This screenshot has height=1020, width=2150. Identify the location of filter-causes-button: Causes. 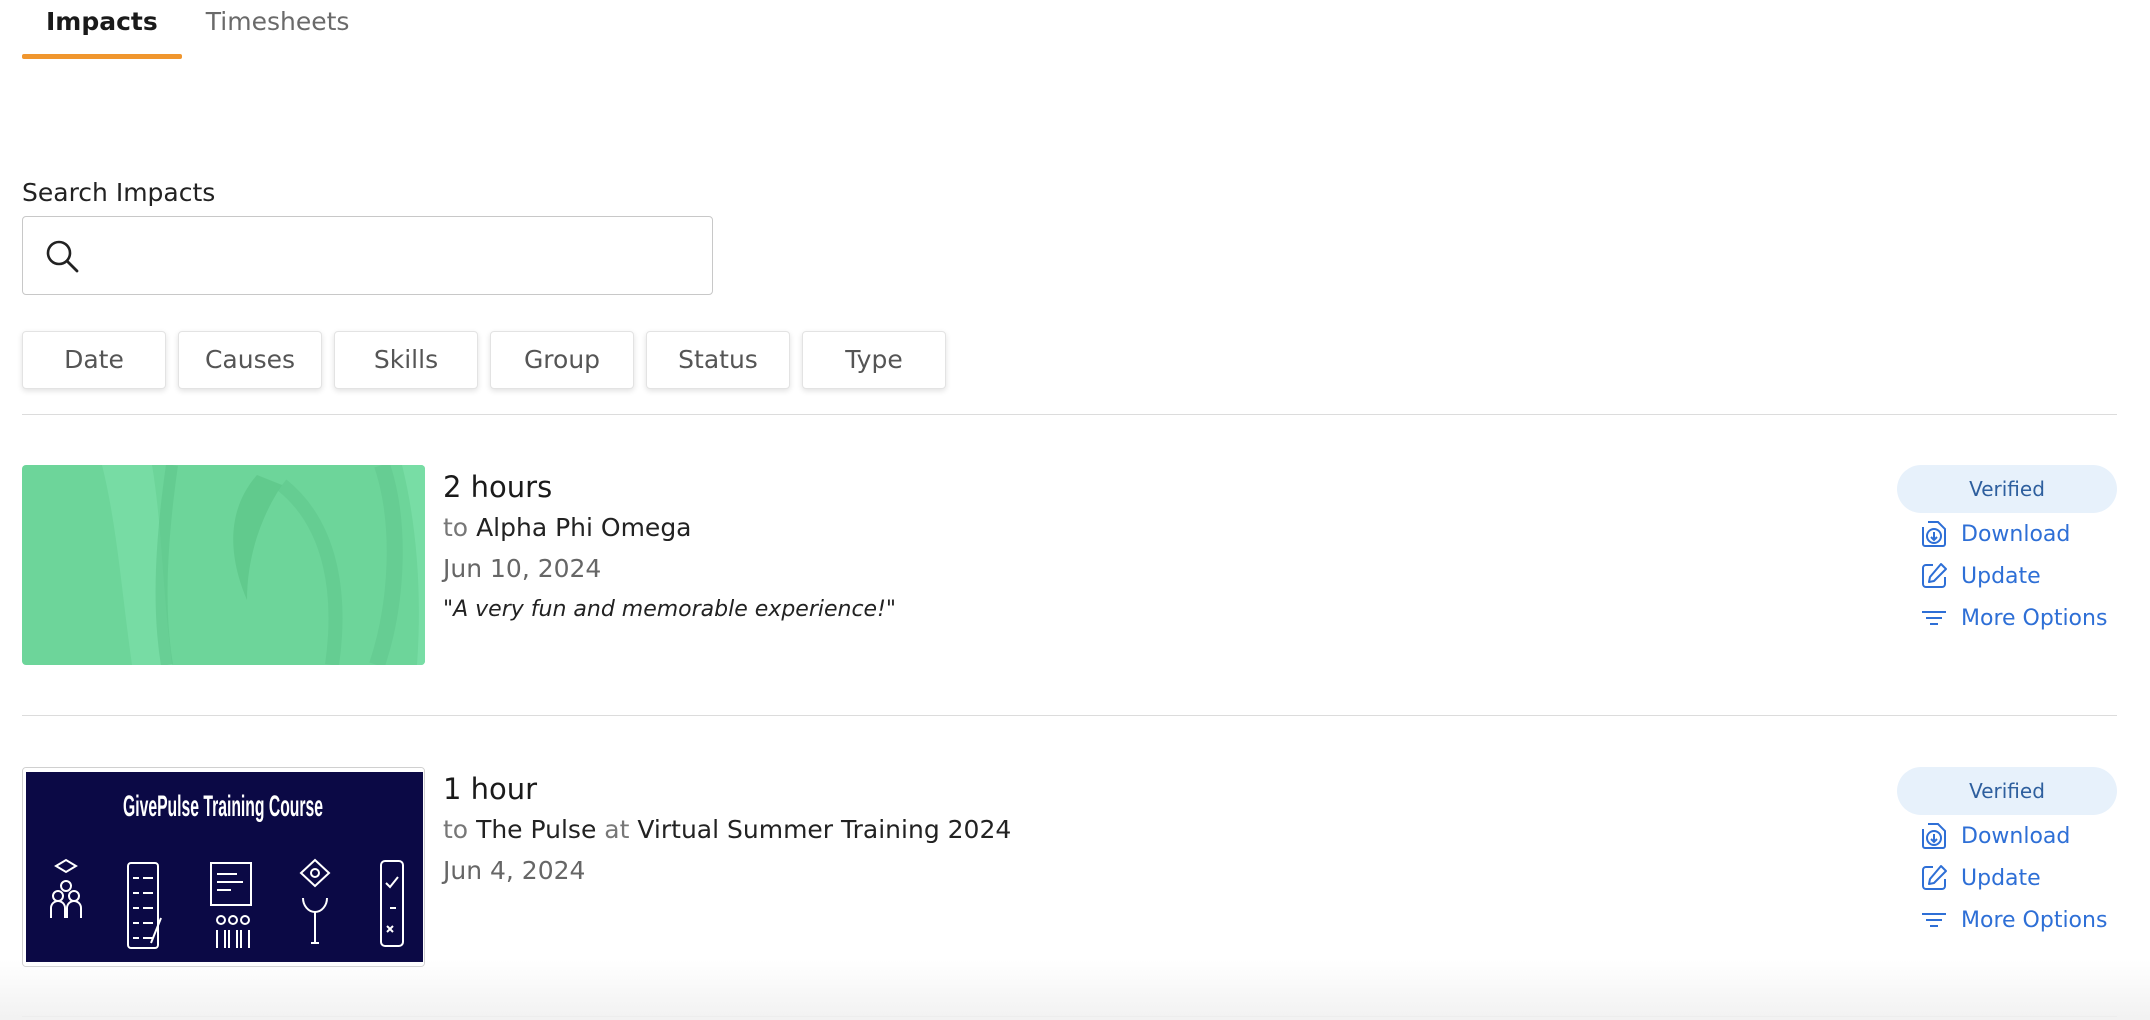
(250, 360).